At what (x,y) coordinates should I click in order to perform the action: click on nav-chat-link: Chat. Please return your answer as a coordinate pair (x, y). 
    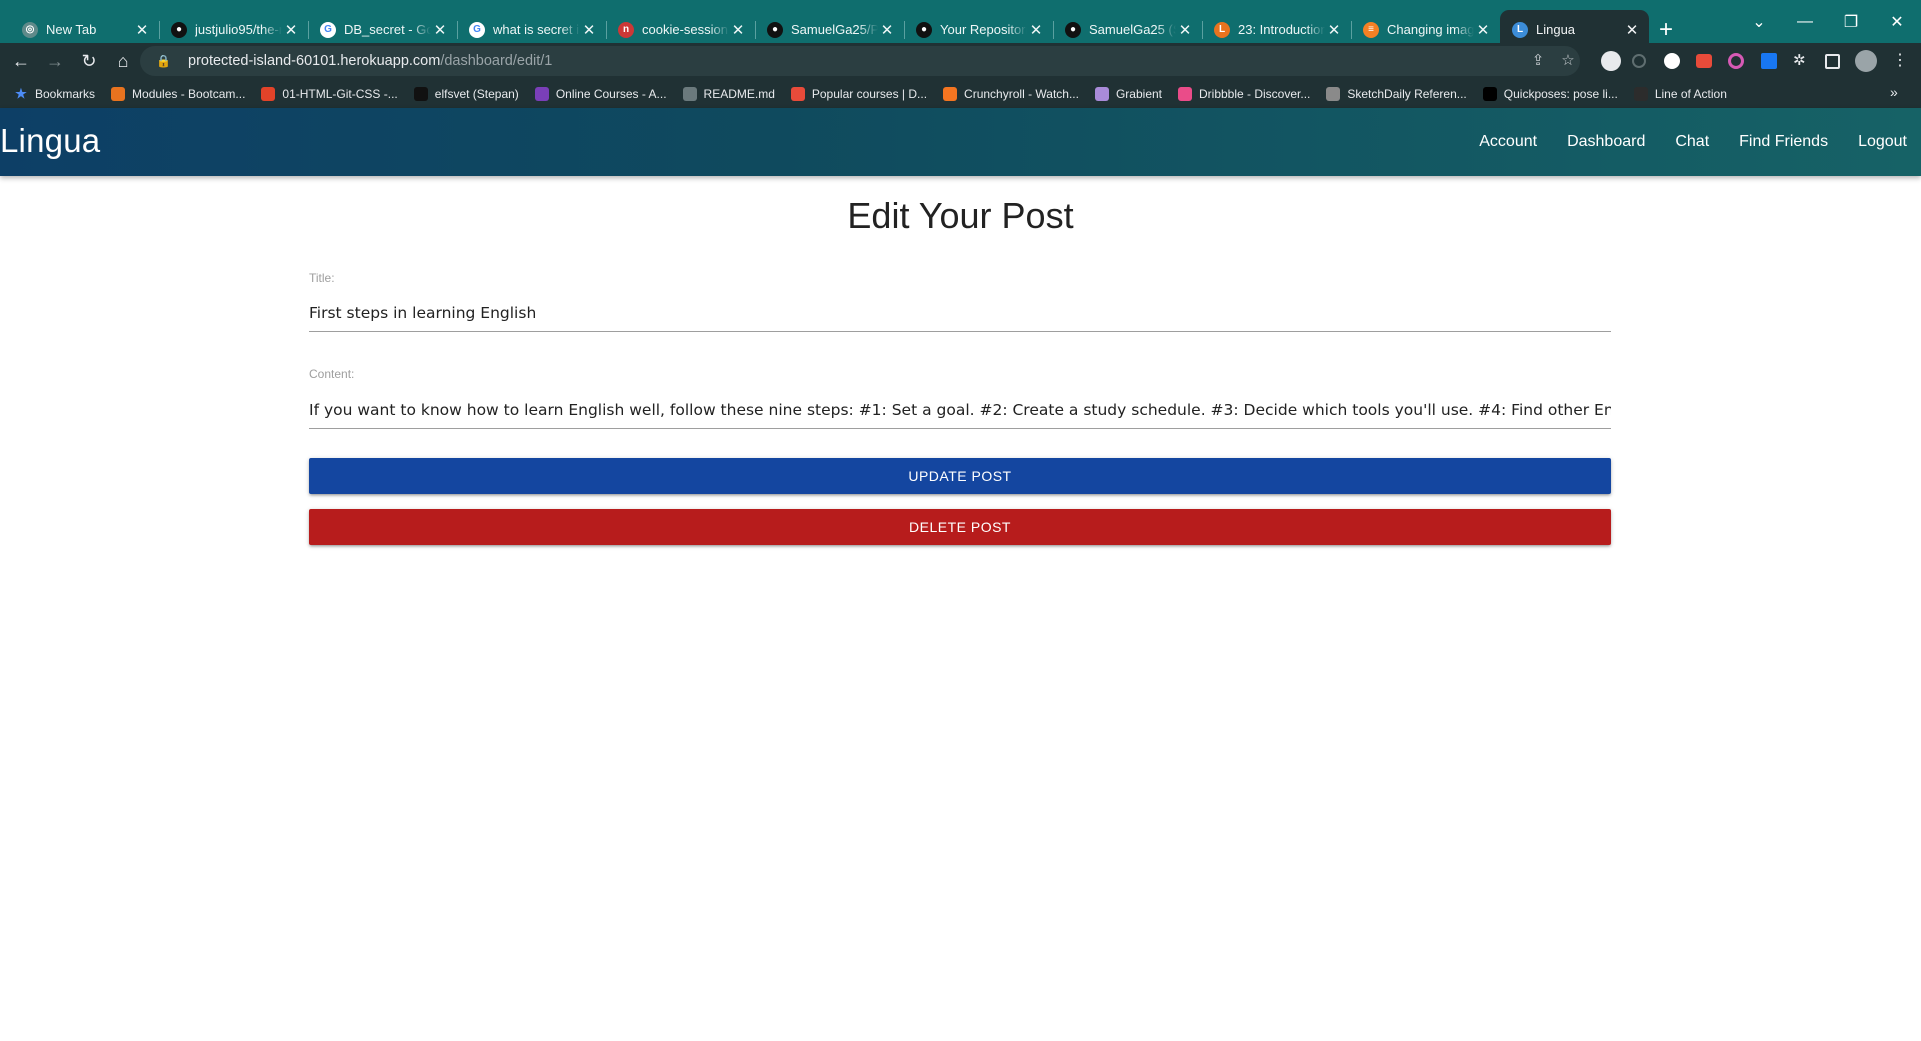
    Looking at the image, I should click on (1692, 142).